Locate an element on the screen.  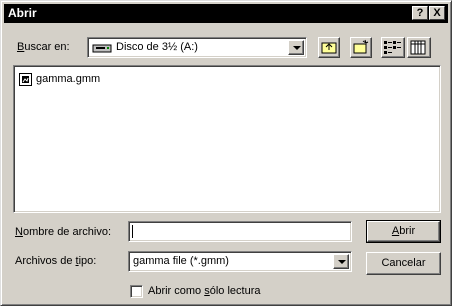
filename-label: Nombre de archivo: is located at coordinates (63, 232).